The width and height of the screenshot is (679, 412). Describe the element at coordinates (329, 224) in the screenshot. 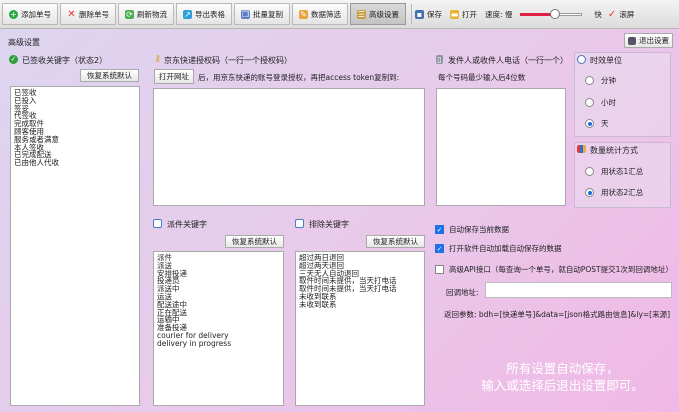

I see `exclude-keywords-title: 排除关键字` at that location.